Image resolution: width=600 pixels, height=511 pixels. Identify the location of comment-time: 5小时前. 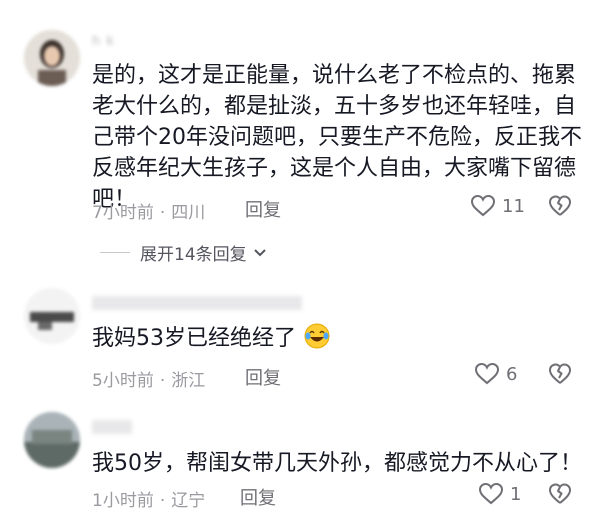
(123, 381).